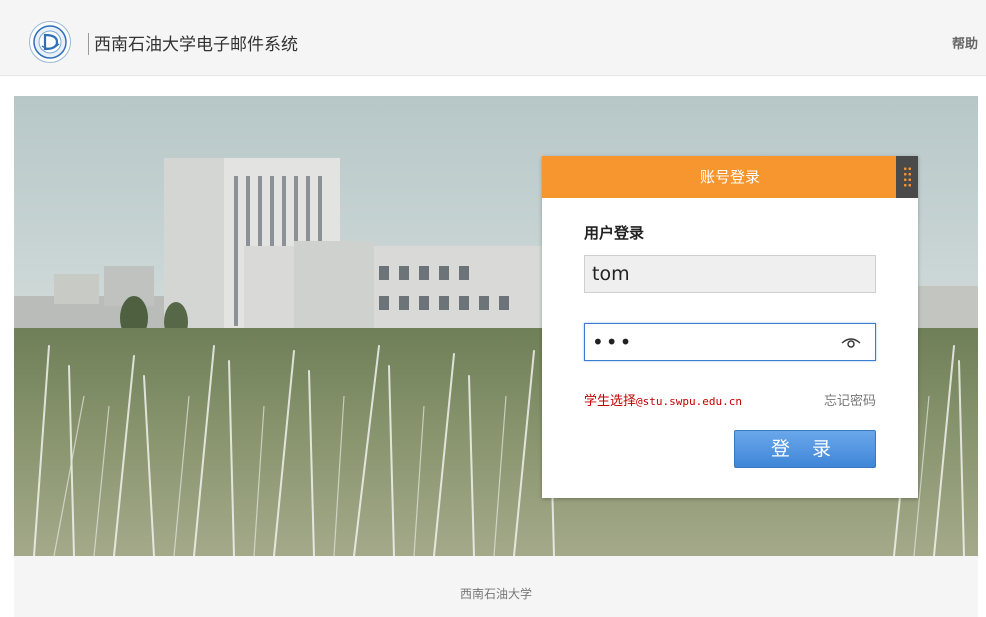  I want to click on password-input, so click(730, 342).